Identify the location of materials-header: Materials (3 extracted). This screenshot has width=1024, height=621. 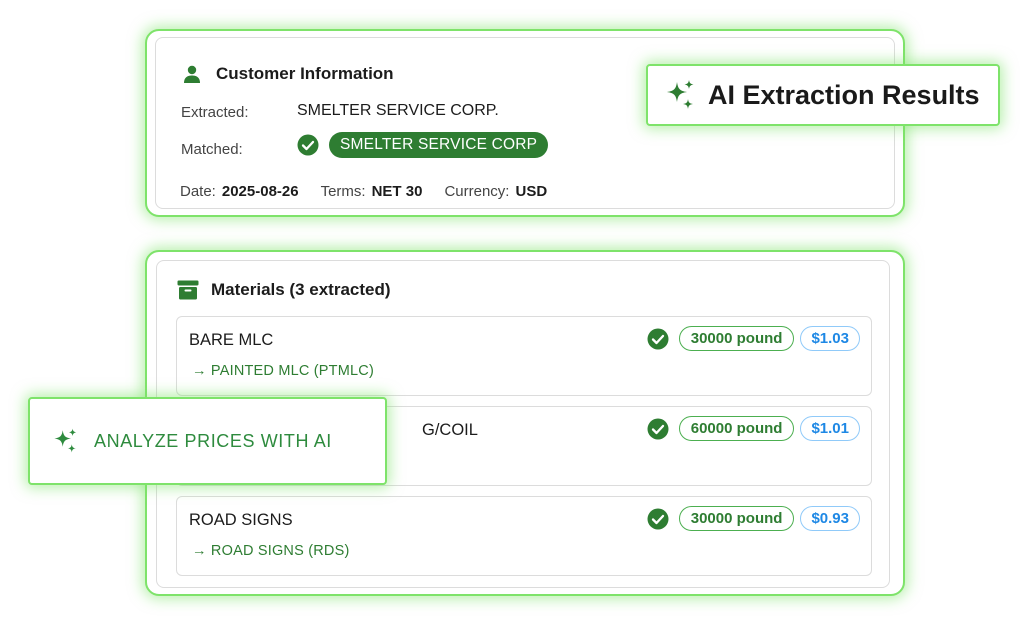
(284, 290).